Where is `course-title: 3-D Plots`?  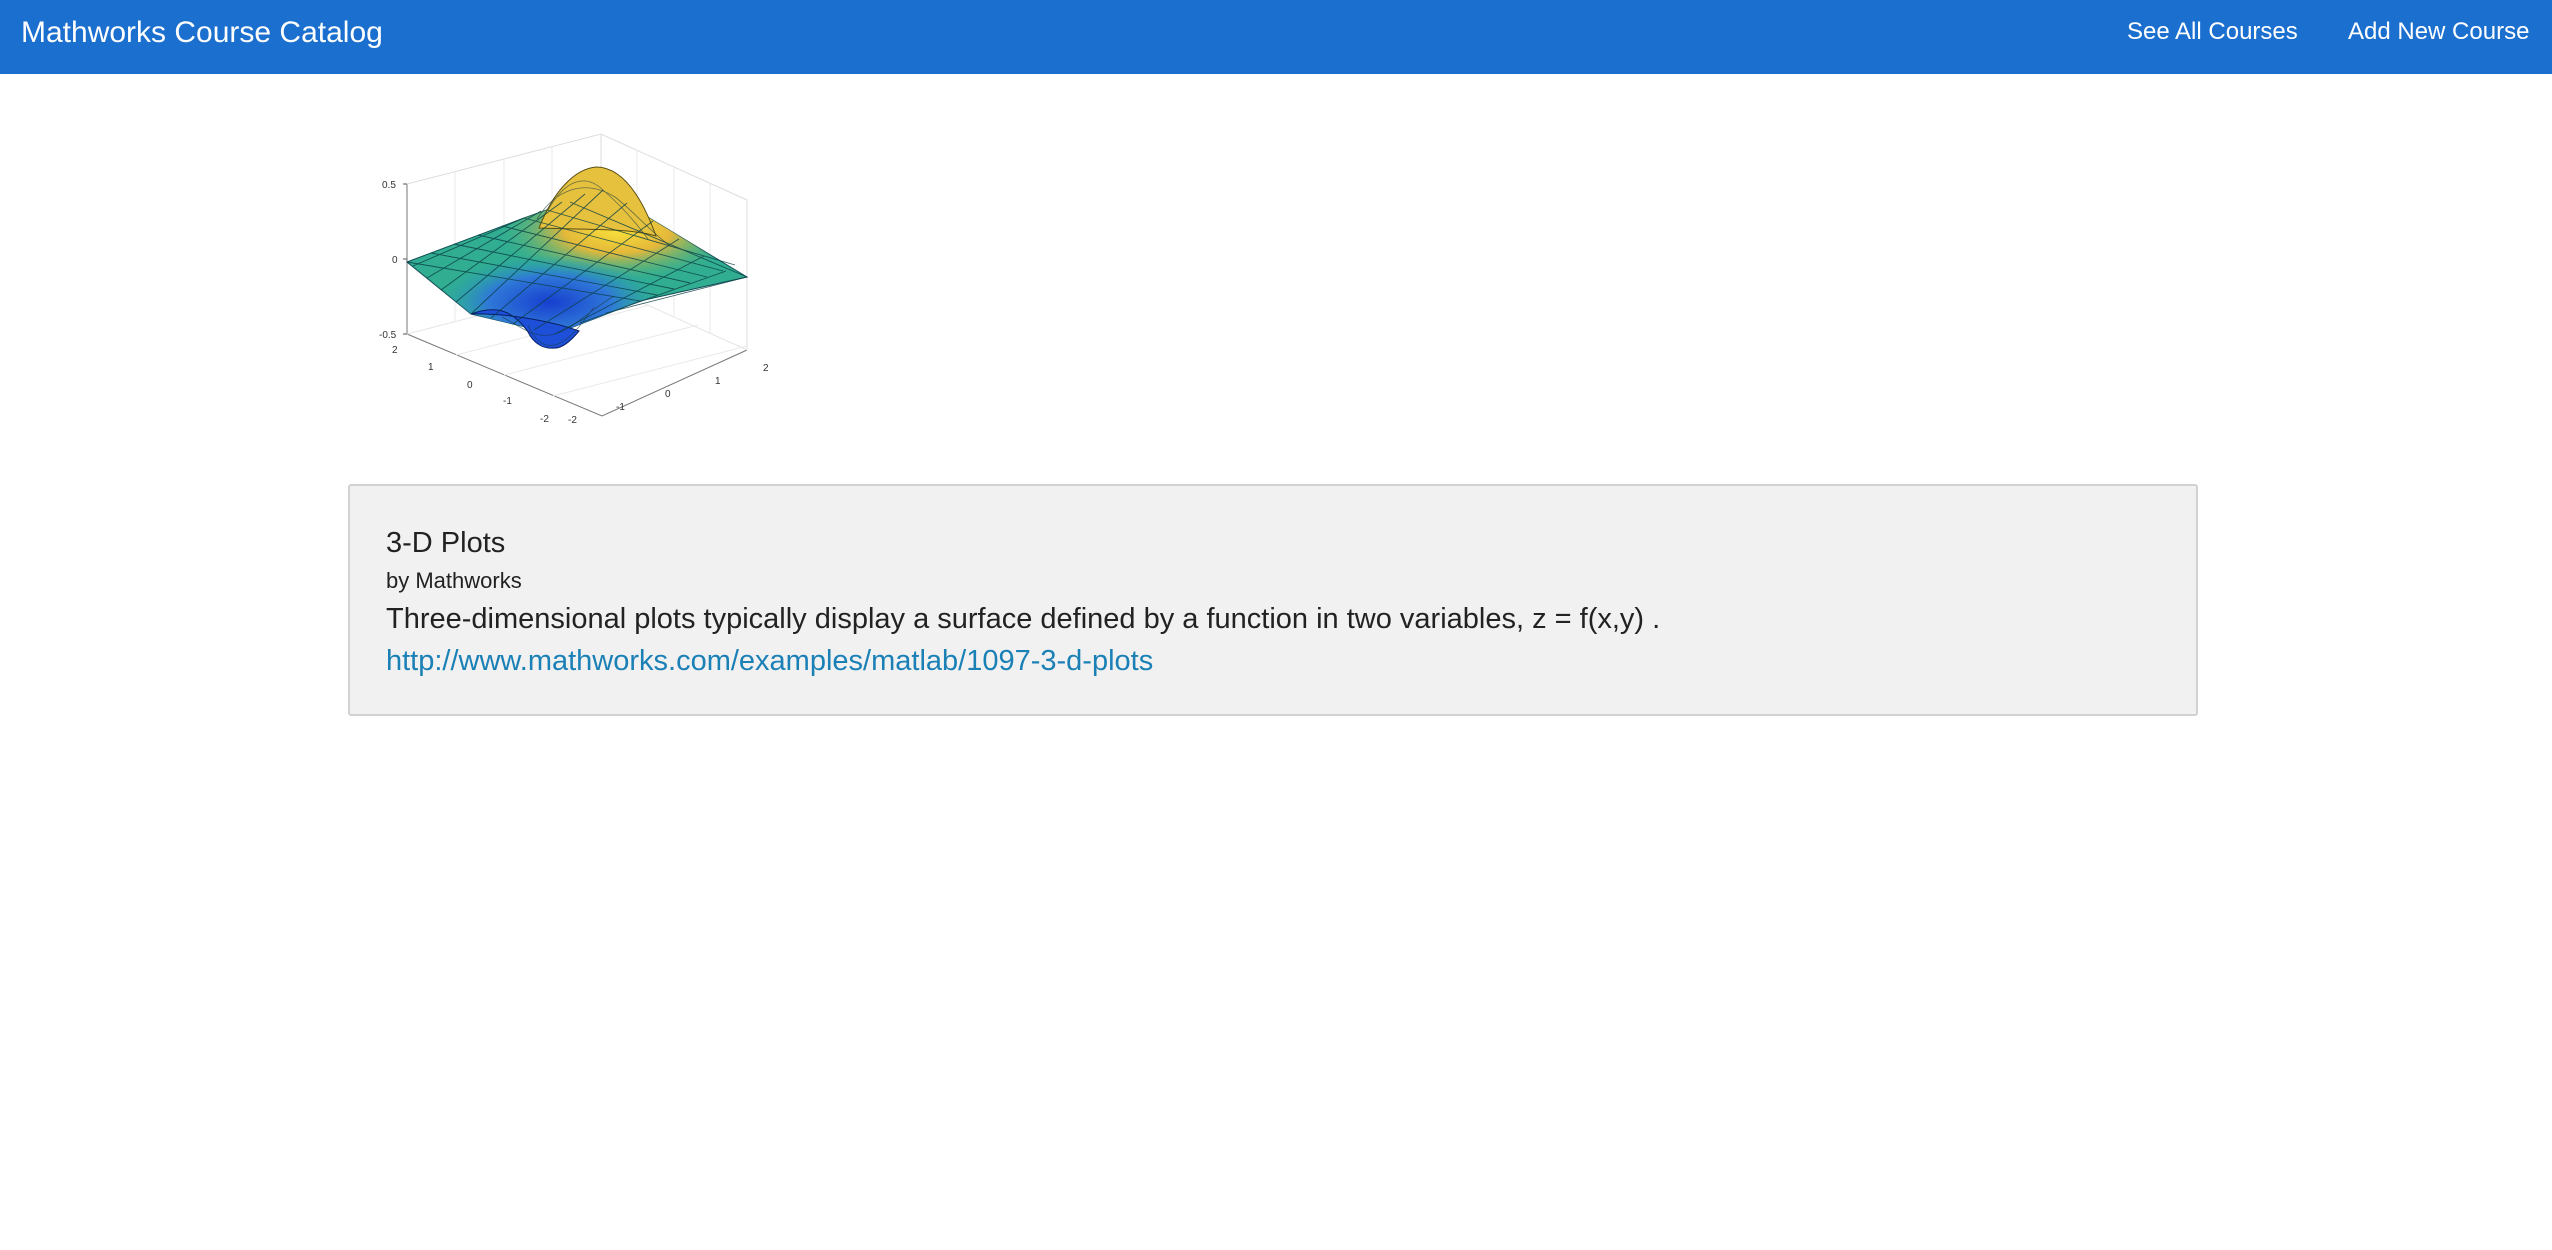
course-title: 3-D Plots is located at coordinates (446, 543).